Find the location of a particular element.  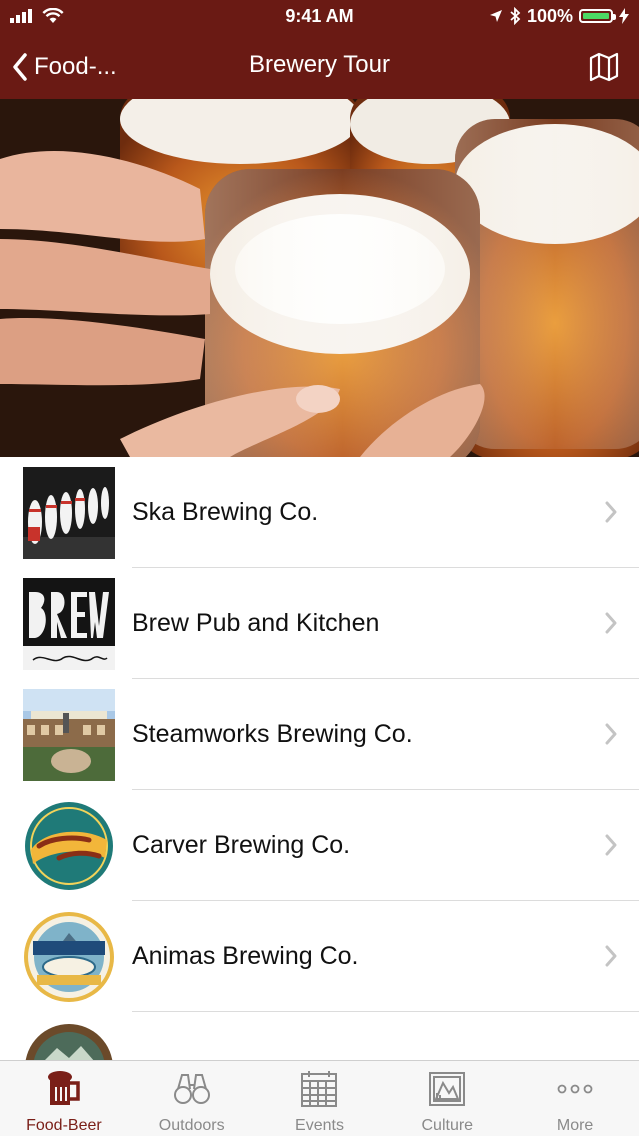

list-item: Animas Brewing Co. is located at coordinates (319, 956).